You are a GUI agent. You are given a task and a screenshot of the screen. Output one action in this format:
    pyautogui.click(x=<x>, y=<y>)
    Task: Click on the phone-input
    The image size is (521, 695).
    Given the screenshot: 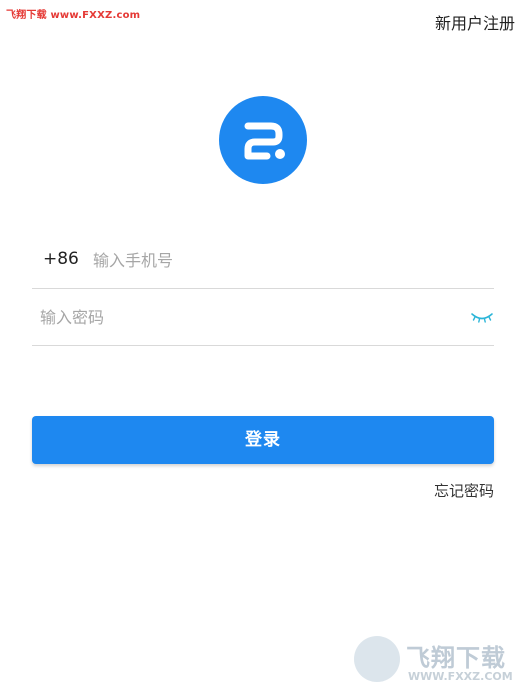 What is the action you would take?
    pyautogui.click(x=283, y=260)
    